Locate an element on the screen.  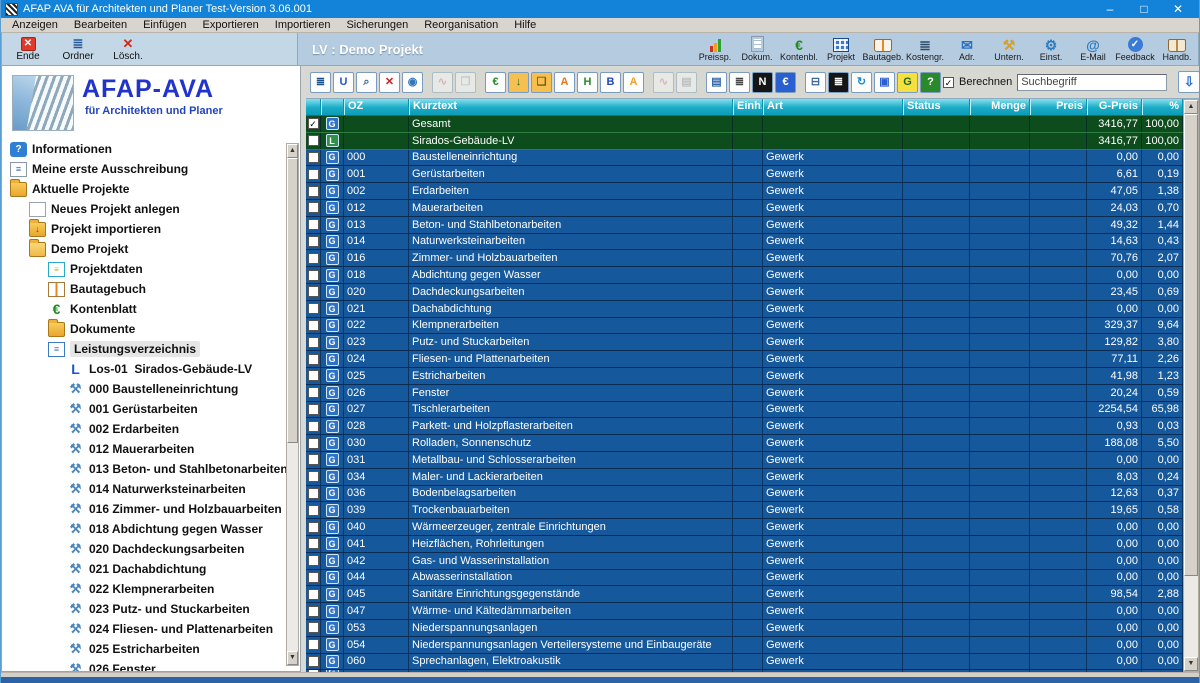
scroll-down-icon: ▼ is located at coordinates (292, 658).